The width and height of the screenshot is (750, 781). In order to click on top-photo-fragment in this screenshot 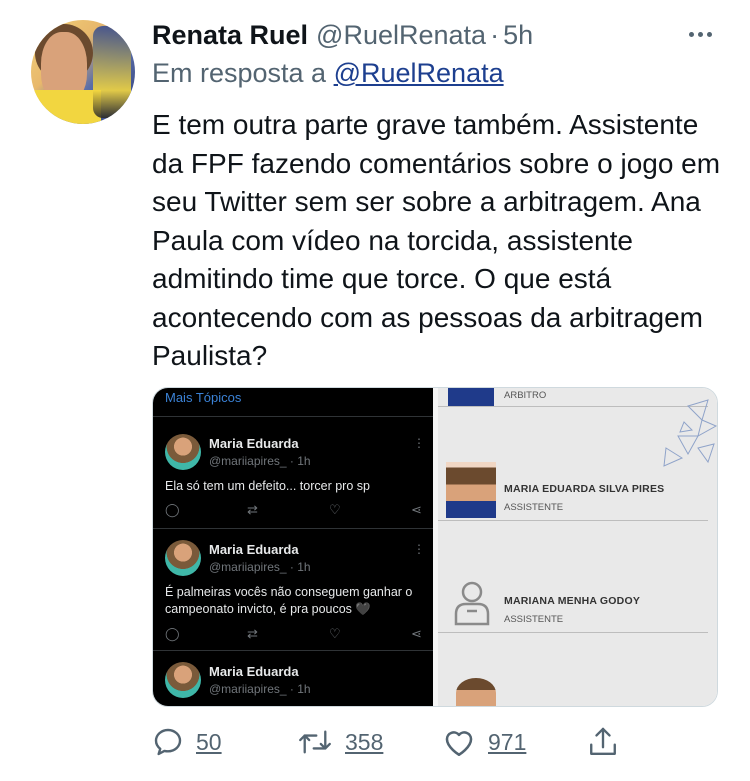, I will do `click(471, 397)`.